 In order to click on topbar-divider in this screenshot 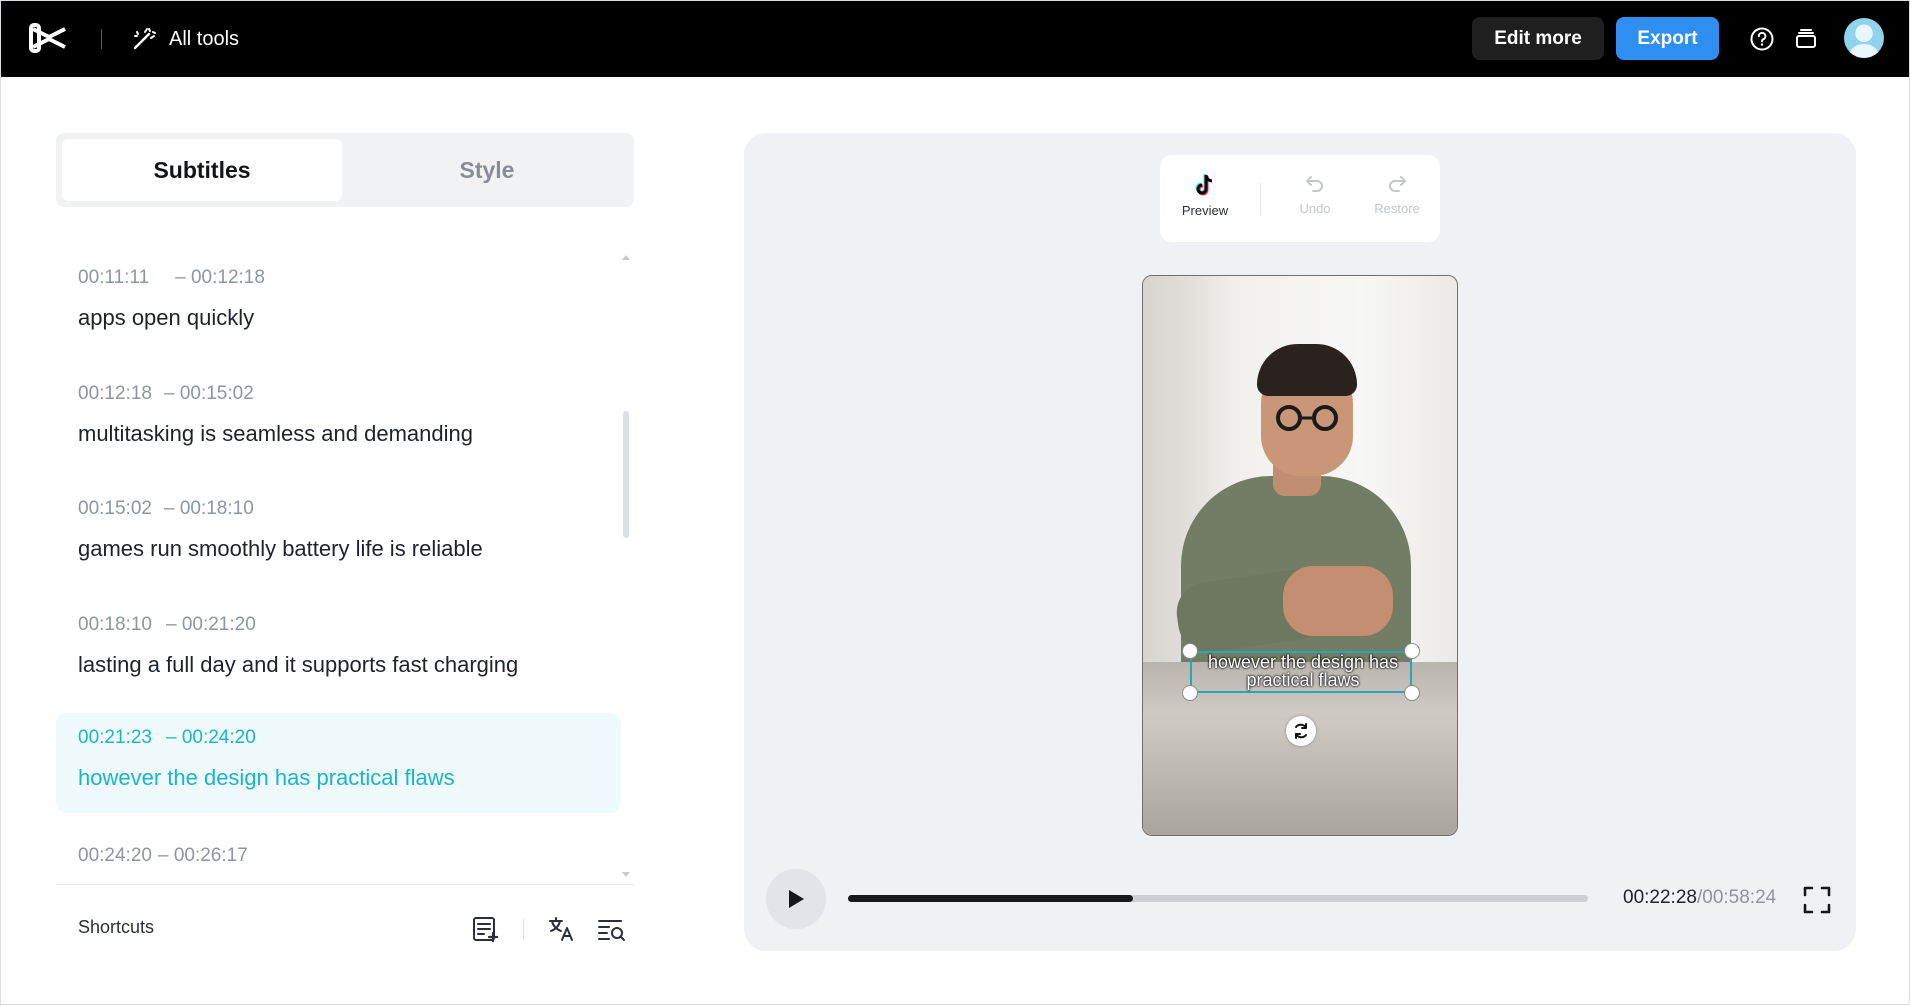, I will do `click(101, 39)`.